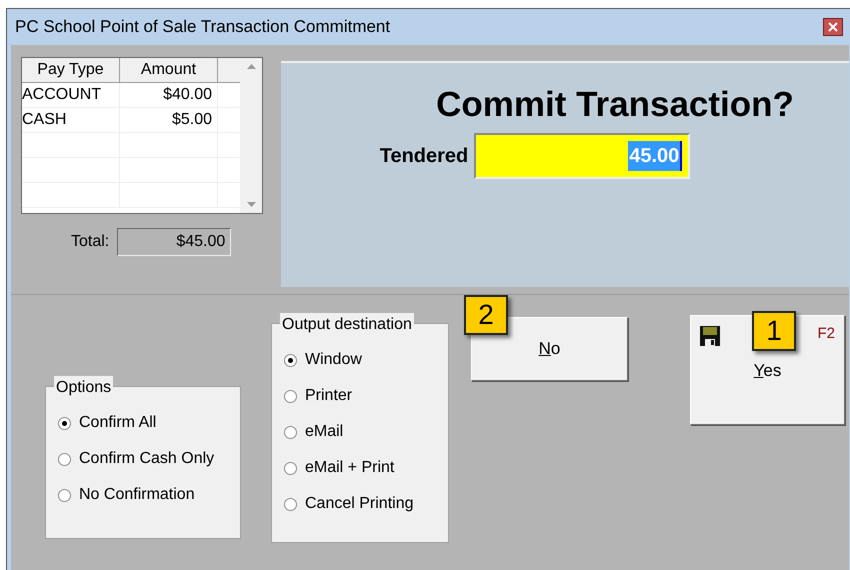 The width and height of the screenshot is (850, 570). What do you see at coordinates (328, 396) in the screenshot?
I see `radio-label: Printer` at bounding box center [328, 396].